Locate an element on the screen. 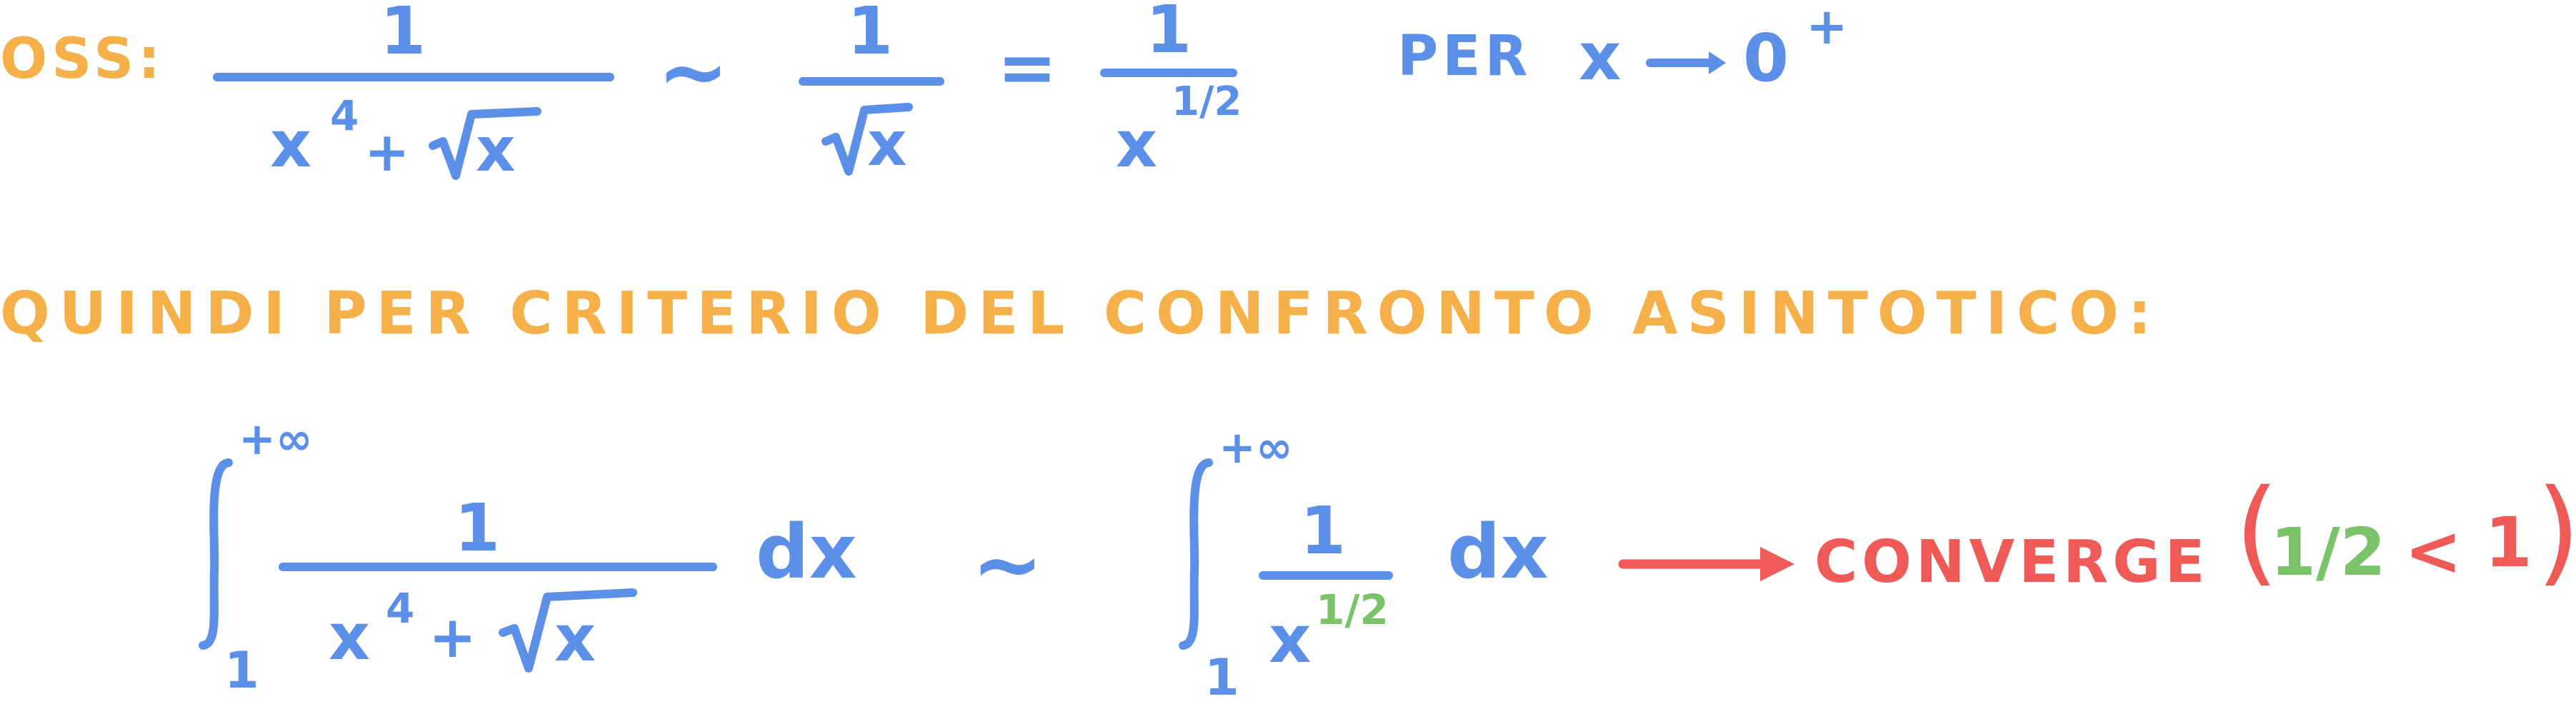 The height and width of the screenshot is (714, 2576). fraction3-den-power: 1/2 is located at coordinates (1207, 102).